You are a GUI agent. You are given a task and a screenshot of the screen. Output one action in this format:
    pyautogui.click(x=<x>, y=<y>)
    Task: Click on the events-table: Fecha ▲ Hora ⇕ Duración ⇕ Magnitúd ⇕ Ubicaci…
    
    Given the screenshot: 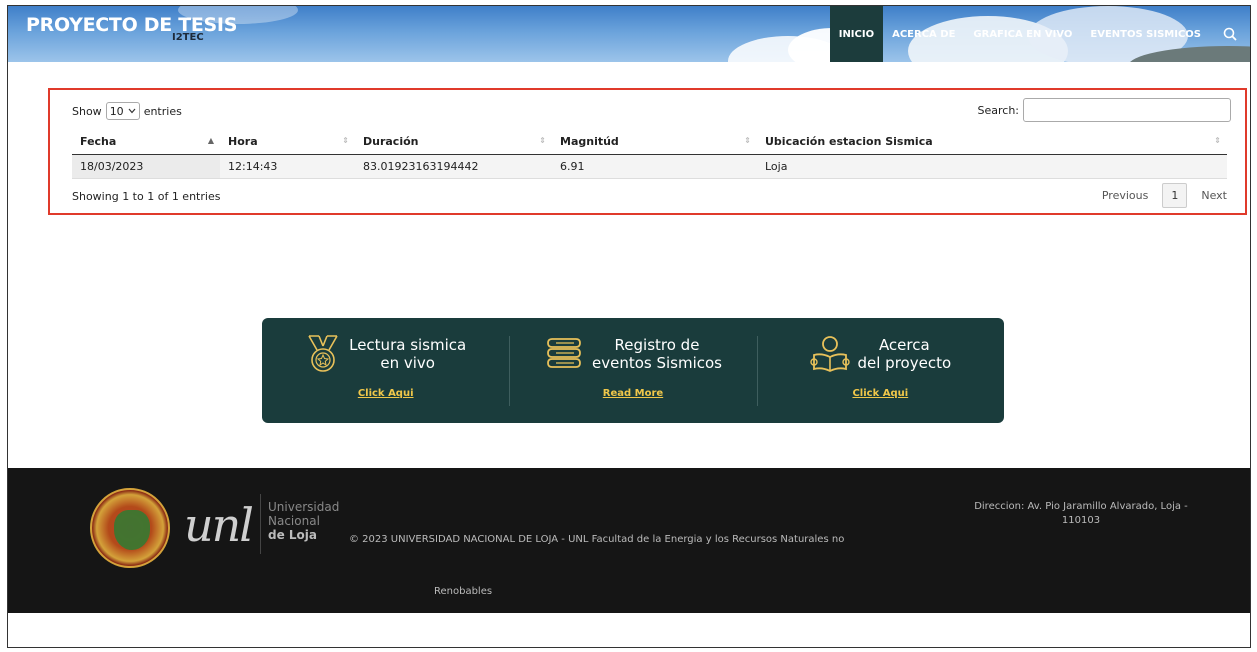 What is the action you would take?
    pyautogui.click(x=649, y=154)
    